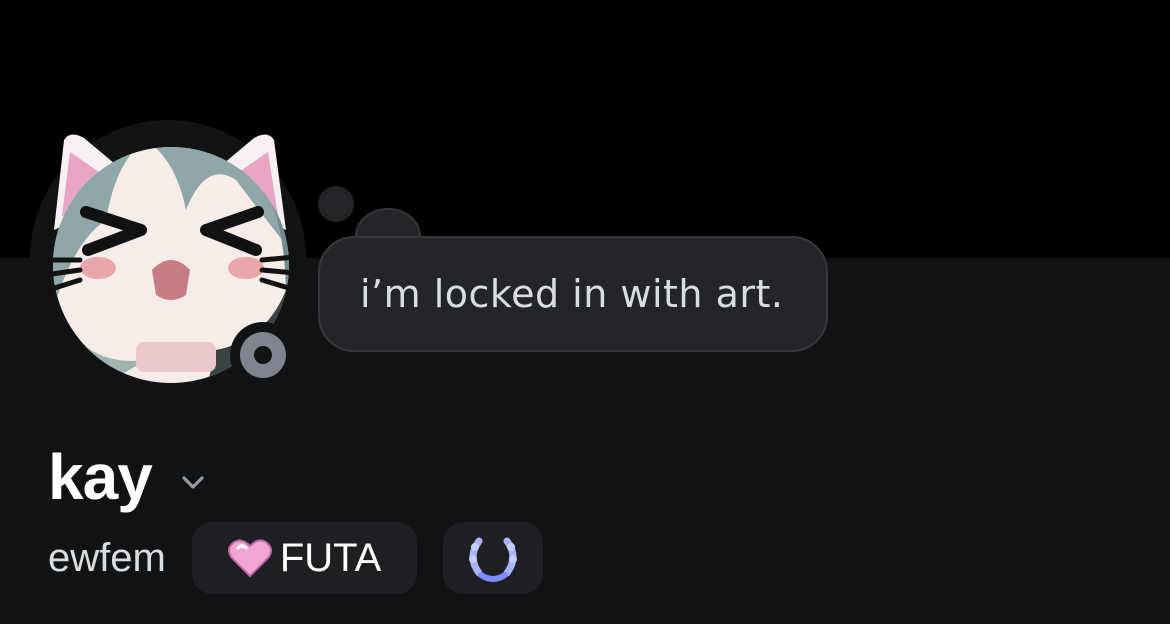 Image resolution: width=1170 pixels, height=624 pixels. Describe the element at coordinates (193, 482) in the screenshot. I see `chevron-down-icon` at that location.